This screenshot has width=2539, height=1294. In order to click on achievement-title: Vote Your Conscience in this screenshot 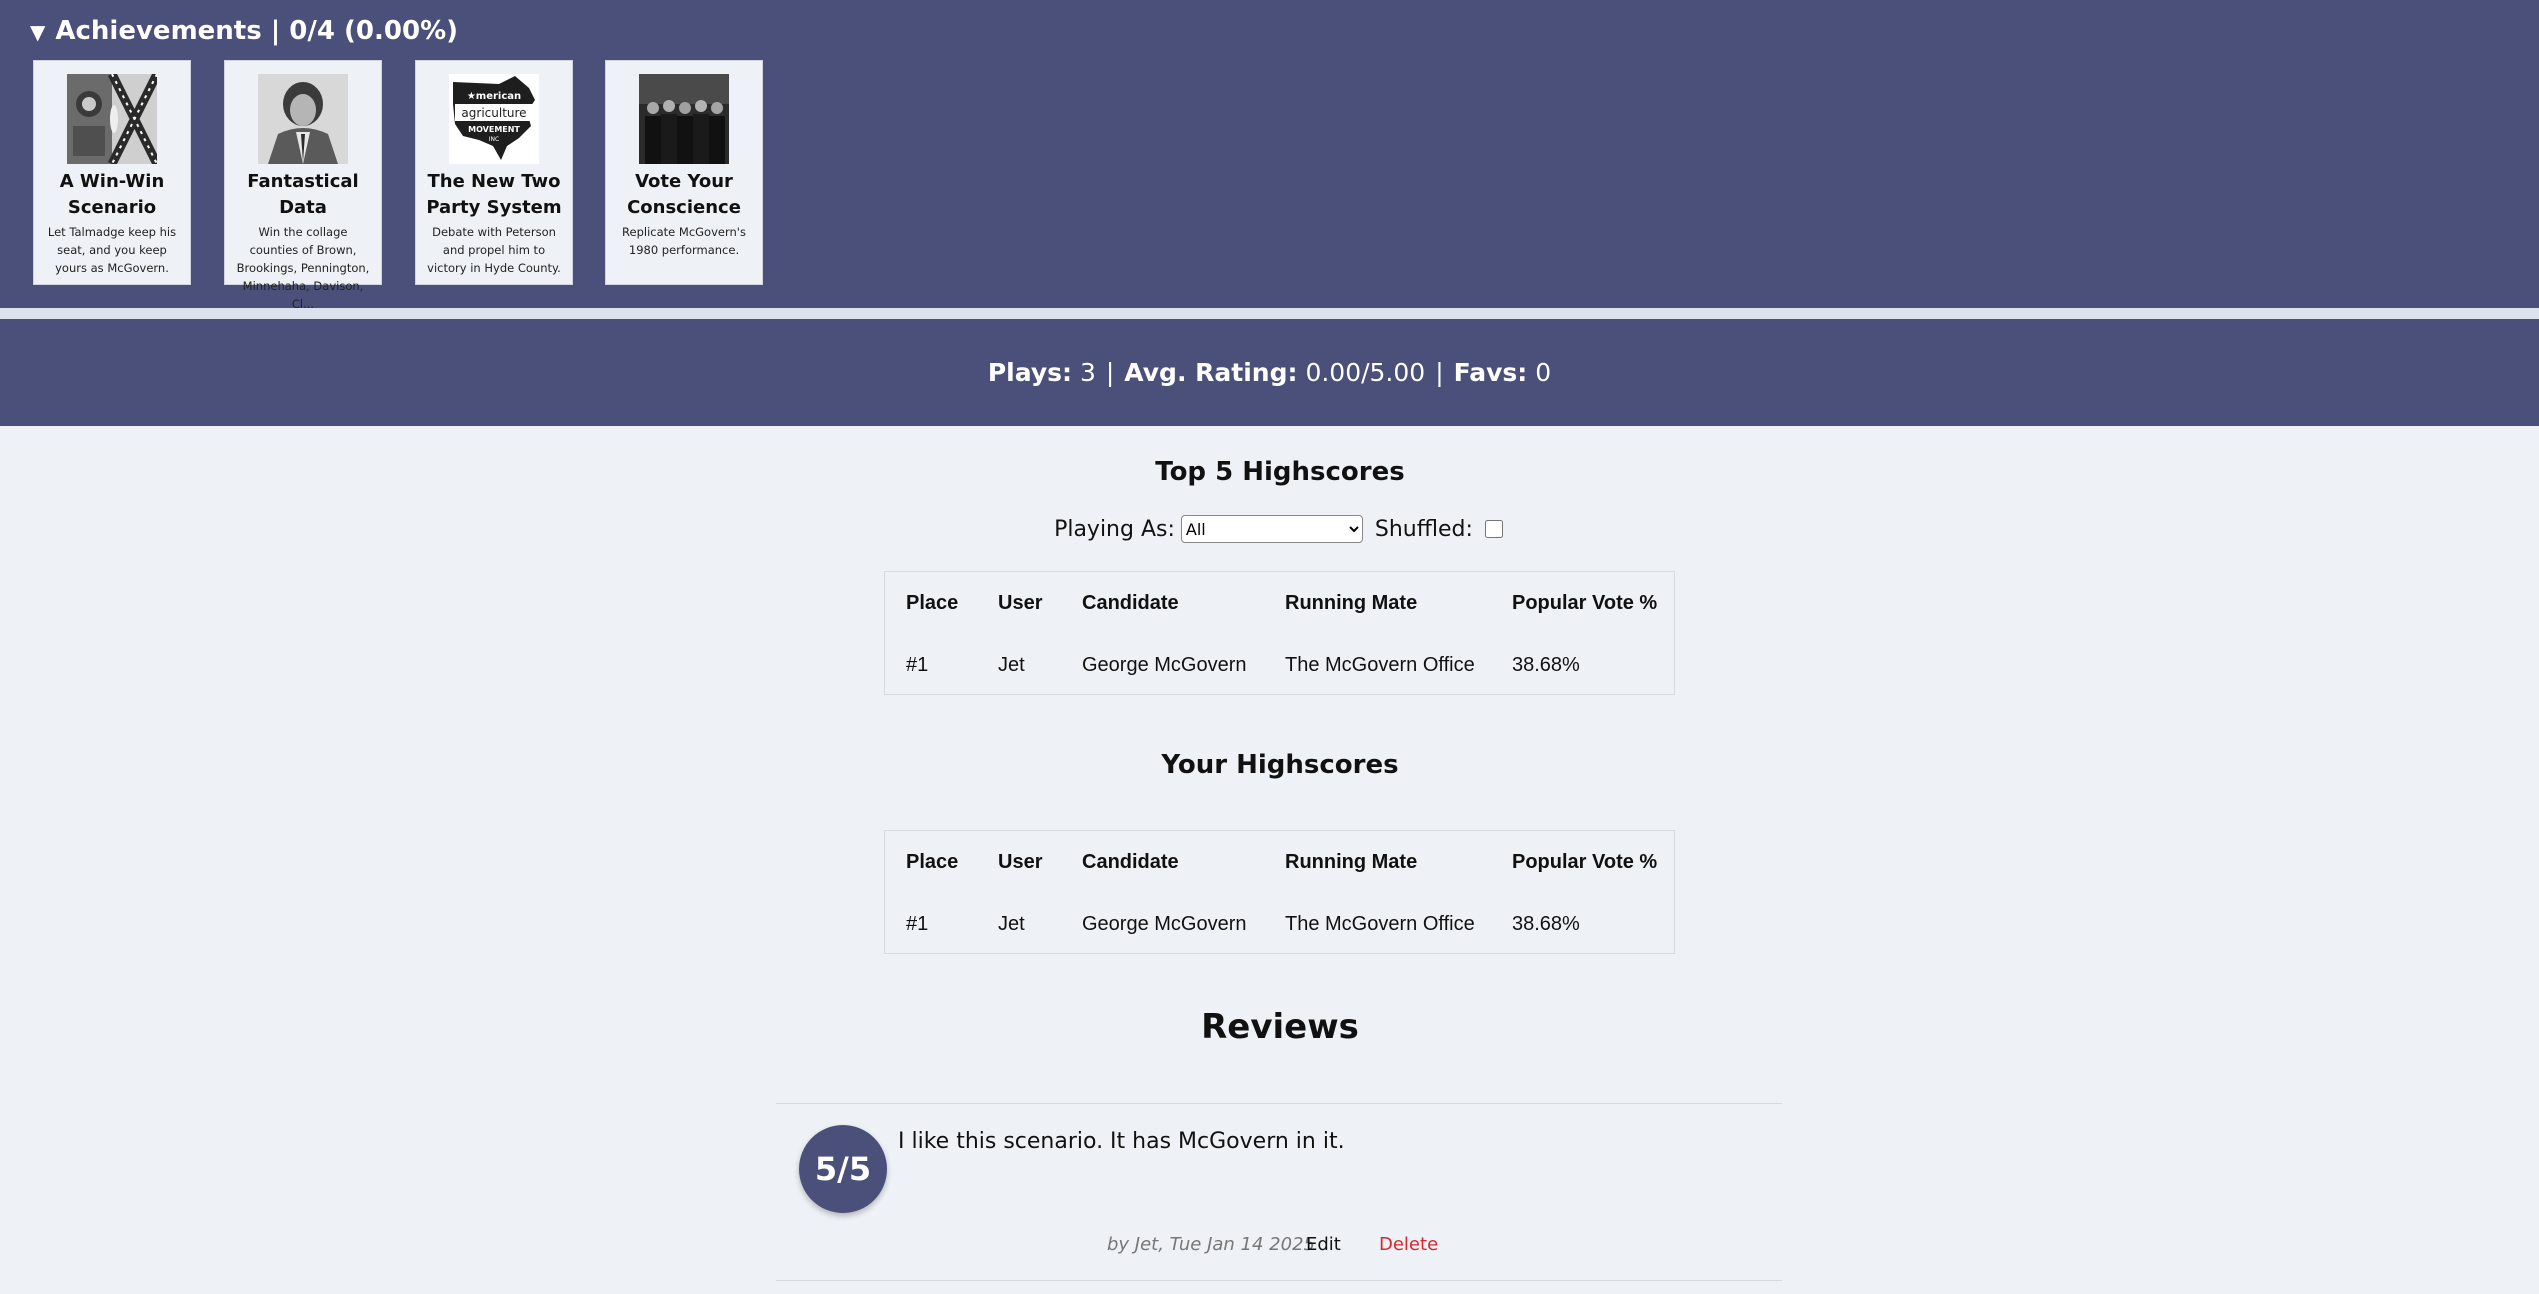, I will do `click(684, 194)`.